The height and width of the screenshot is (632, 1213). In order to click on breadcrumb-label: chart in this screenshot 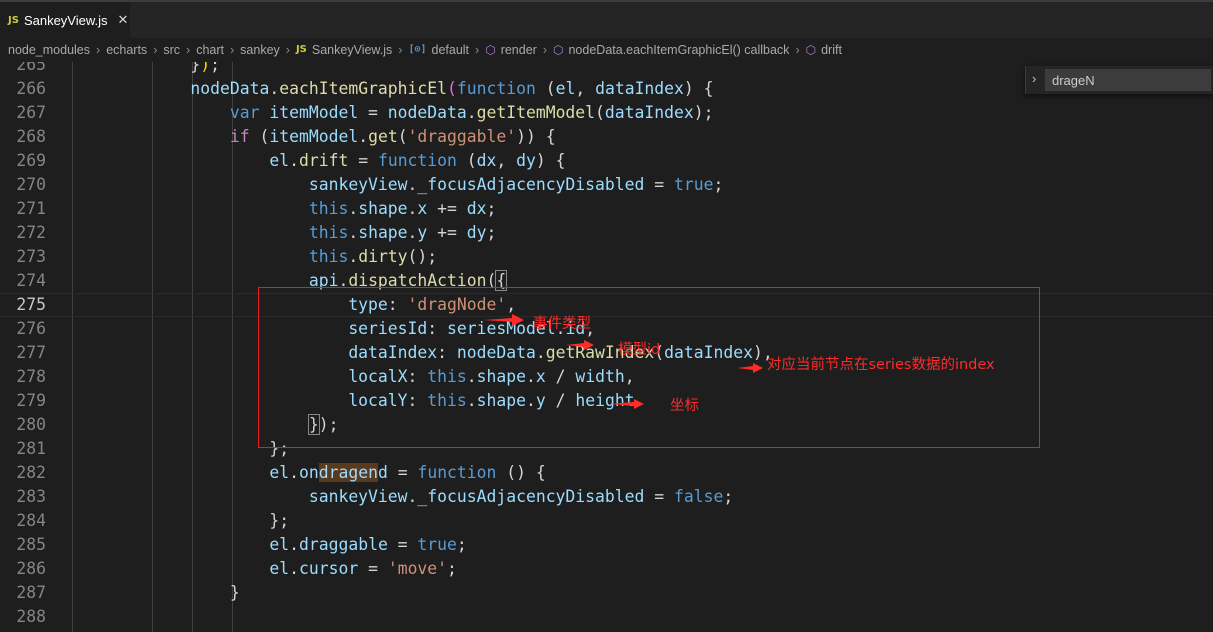, I will do `click(210, 50)`.